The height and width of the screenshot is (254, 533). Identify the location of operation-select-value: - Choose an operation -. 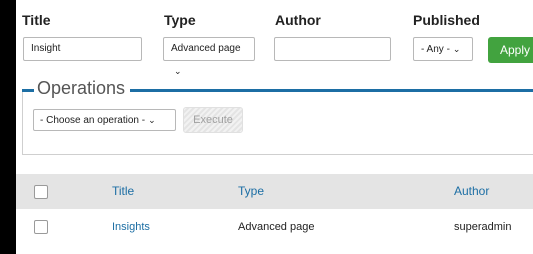
(93, 120).